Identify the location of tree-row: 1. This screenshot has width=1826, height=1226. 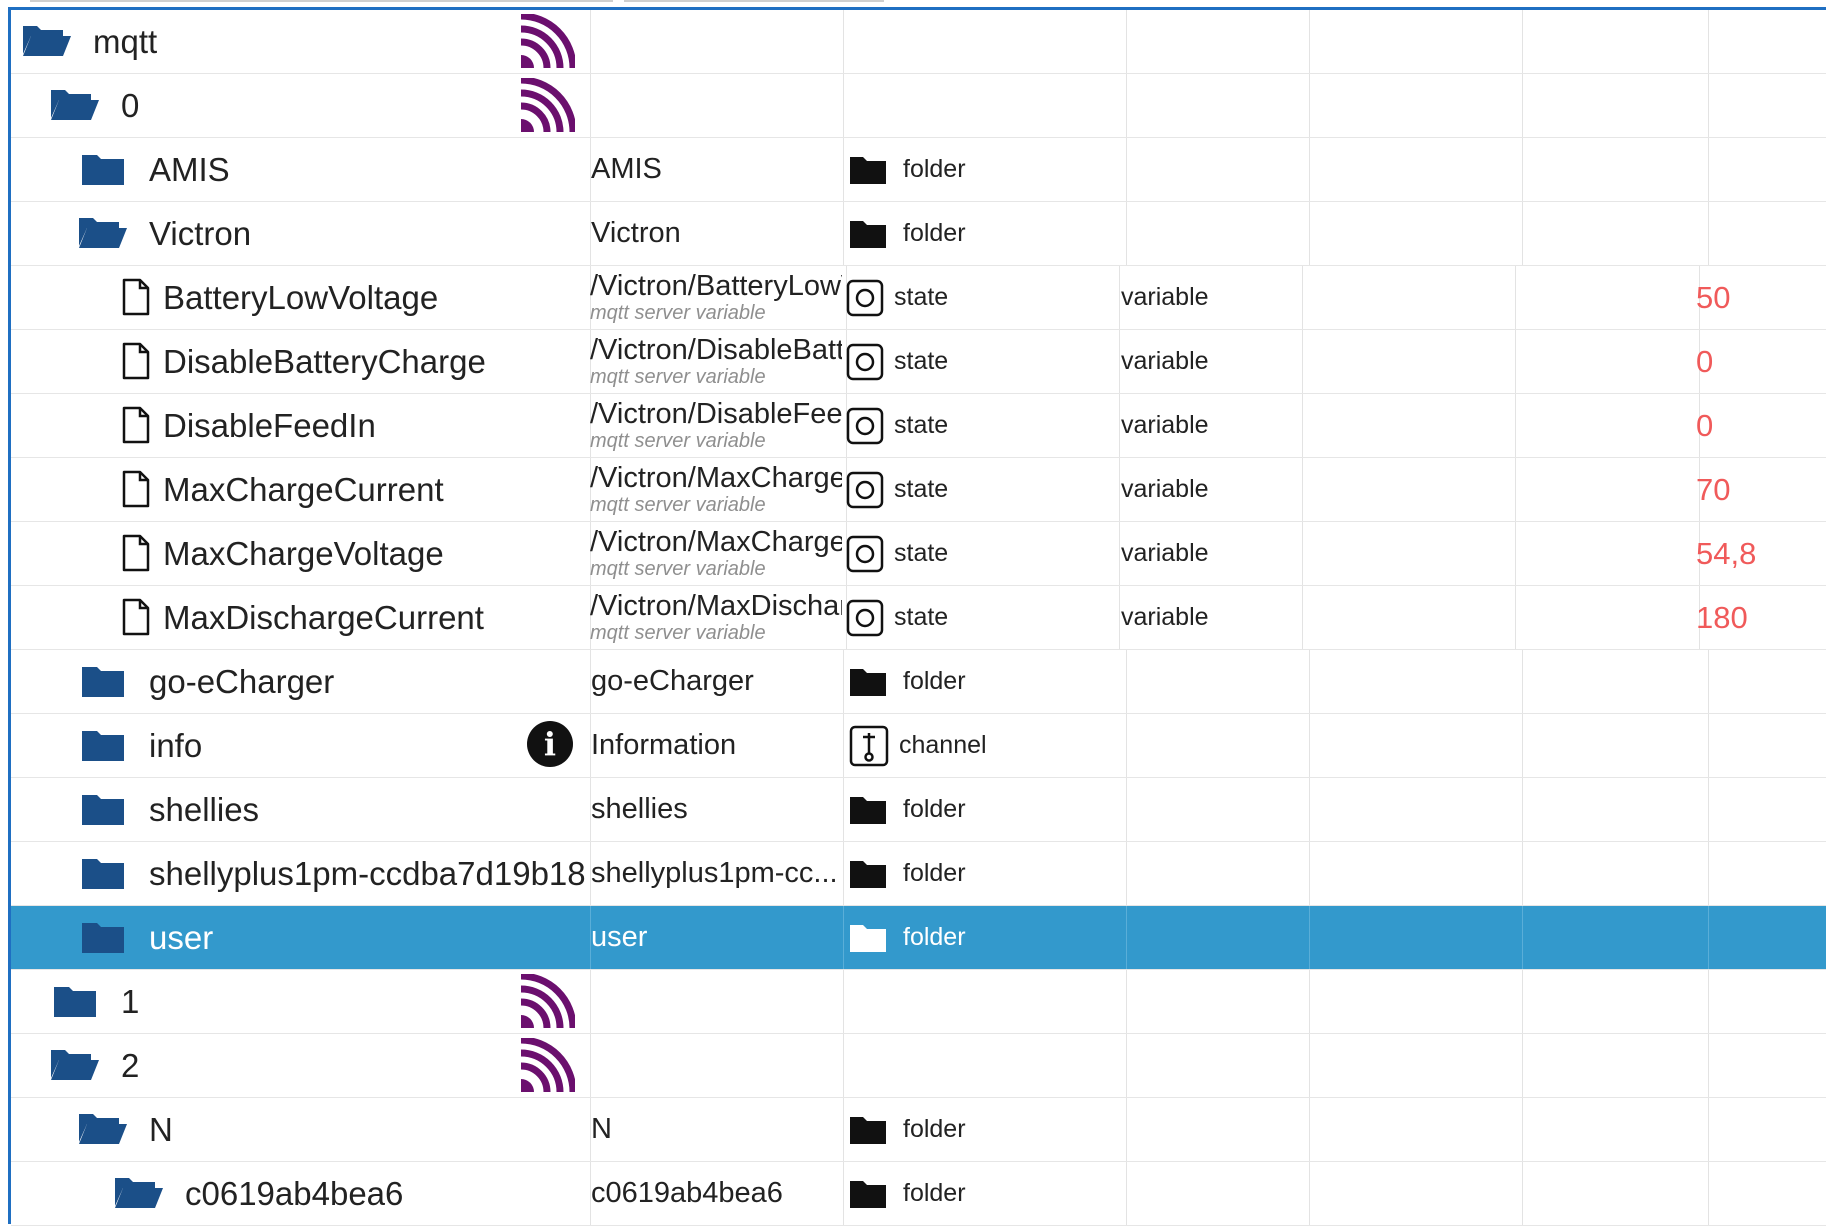
(918, 1002).